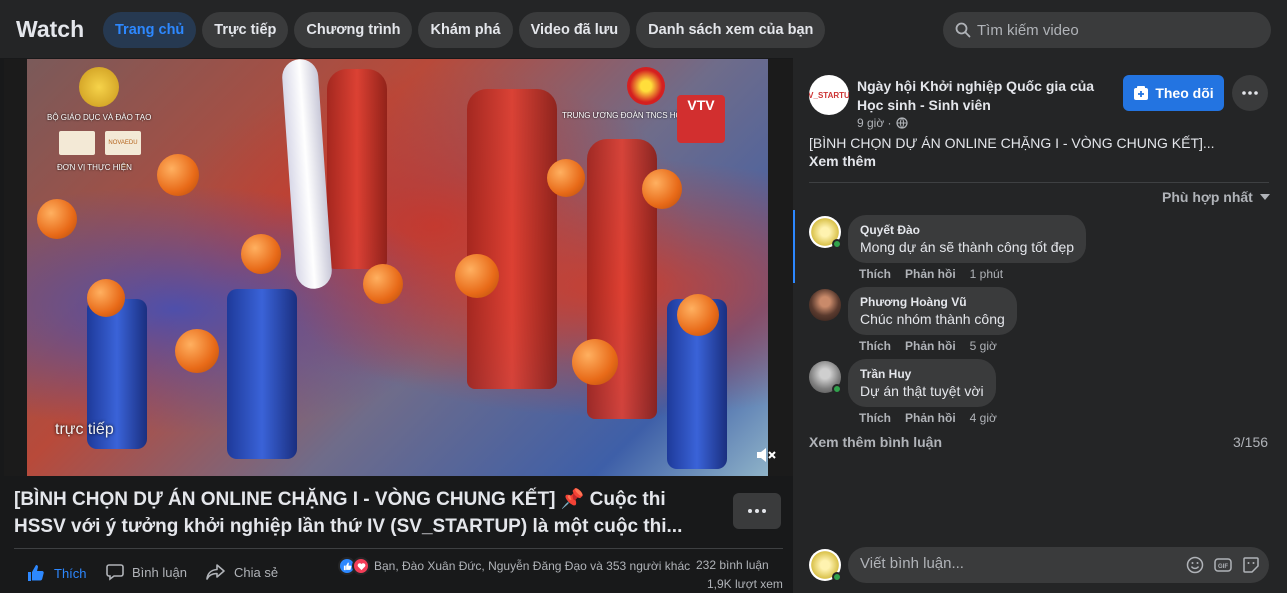 Image resolution: width=1287 pixels, height=593 pixels. I want to click on comment-button: Bình luận, so click(146, 572).